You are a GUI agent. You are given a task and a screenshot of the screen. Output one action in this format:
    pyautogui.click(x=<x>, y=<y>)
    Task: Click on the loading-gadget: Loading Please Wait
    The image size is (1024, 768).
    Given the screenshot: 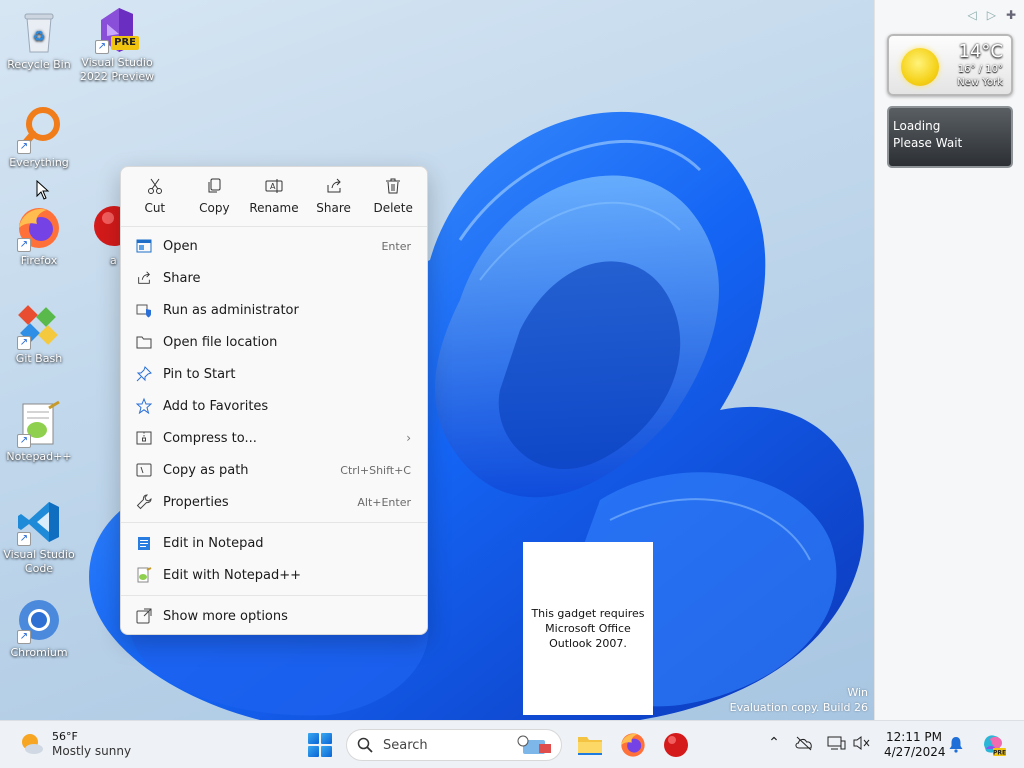 What is the action you would take?
    pyautogui.click(x=950, y=137)
    